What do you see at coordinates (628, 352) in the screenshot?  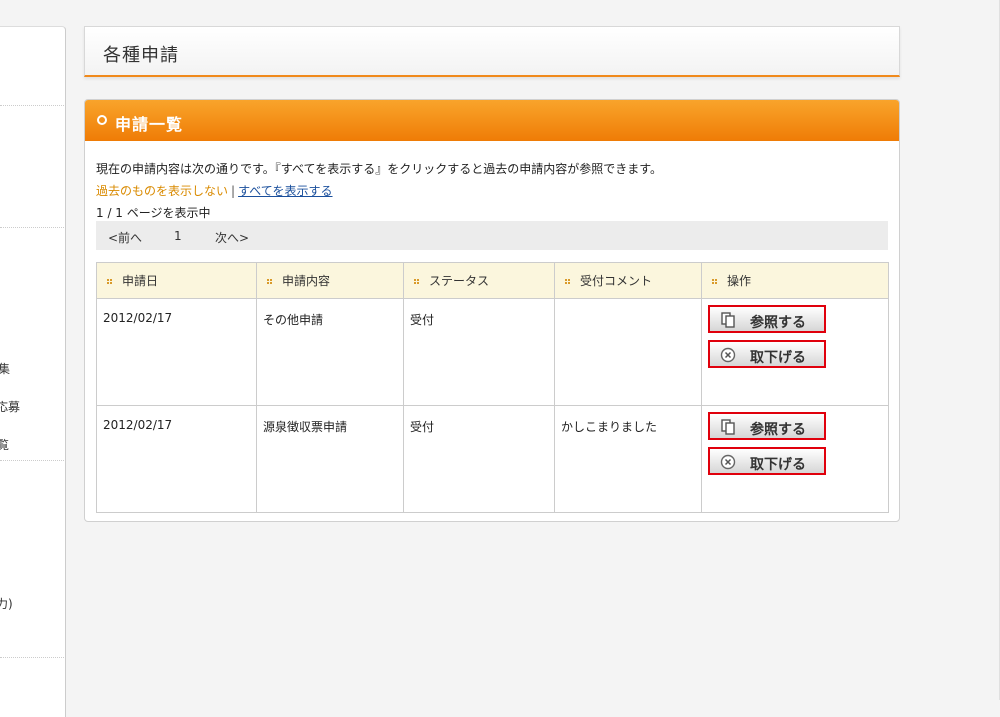 I see `cell-comment` at bounding box center [628, 352].